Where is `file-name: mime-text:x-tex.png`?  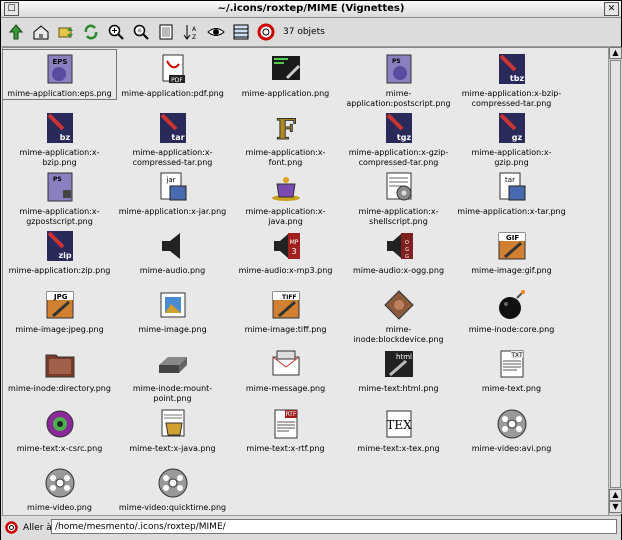
file-name: mime-text:x-tex.png is located at coordinates (398, 448).